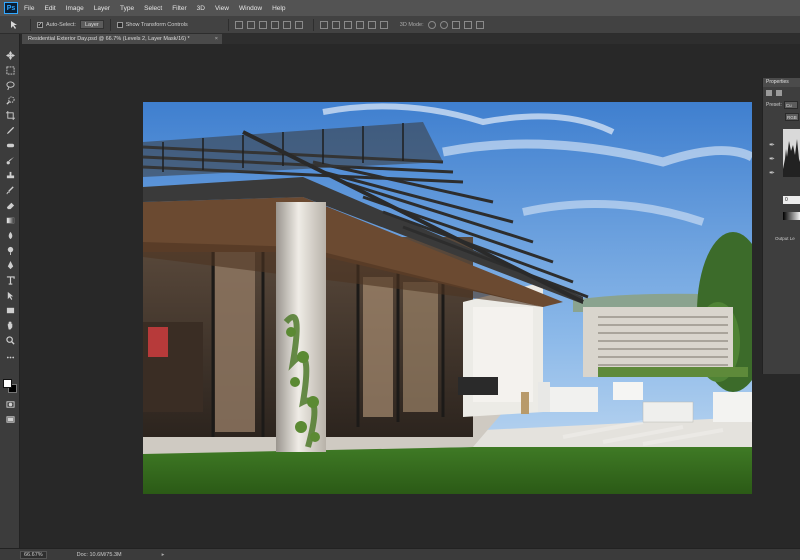 The image size is (800, 560). Describe the element at coordinates (10, 160) in the screenshot. I see `brush-tool-icon` at that location.